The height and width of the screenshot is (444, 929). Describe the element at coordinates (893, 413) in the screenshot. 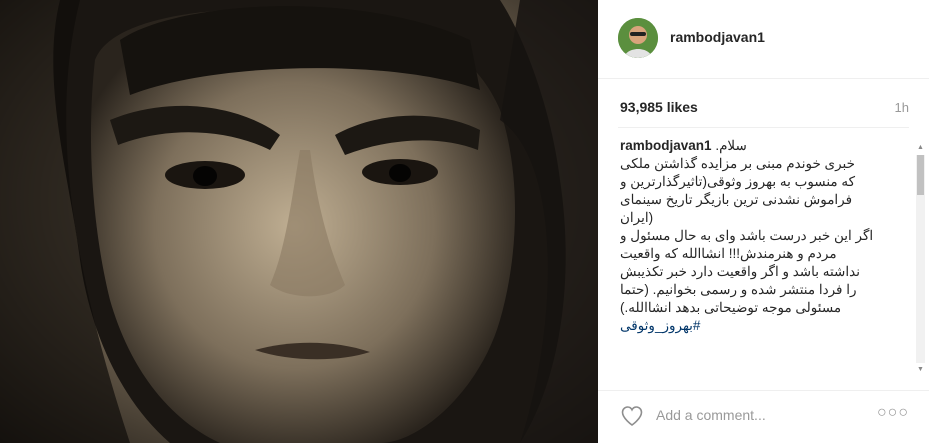

I see `more-options-icon: ○○○` at that location.